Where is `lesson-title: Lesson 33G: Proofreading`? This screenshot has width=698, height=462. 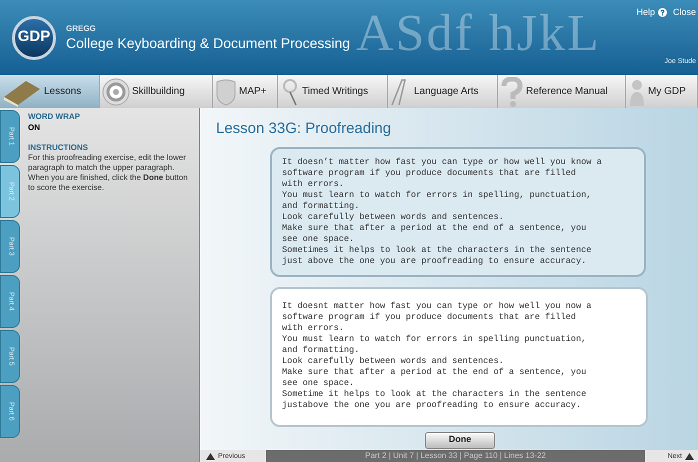
lesson-title: Lesson 33G: Proofreading is located at coordinates (304, 129).